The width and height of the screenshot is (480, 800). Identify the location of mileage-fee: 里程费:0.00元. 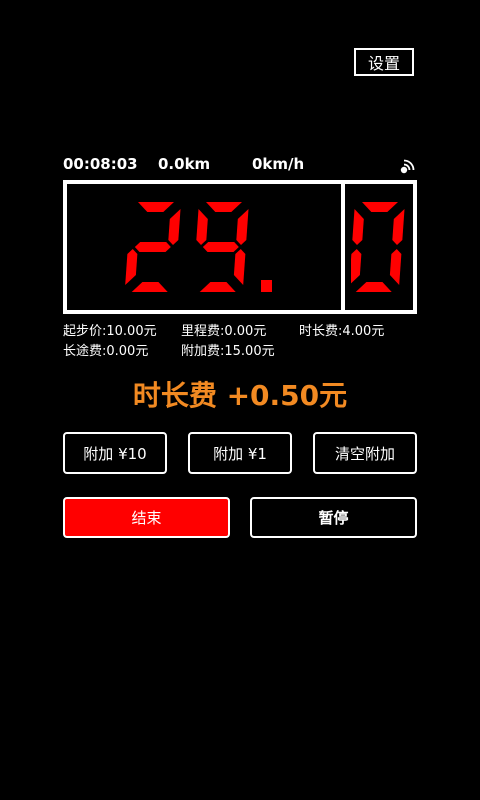
(224, 331).